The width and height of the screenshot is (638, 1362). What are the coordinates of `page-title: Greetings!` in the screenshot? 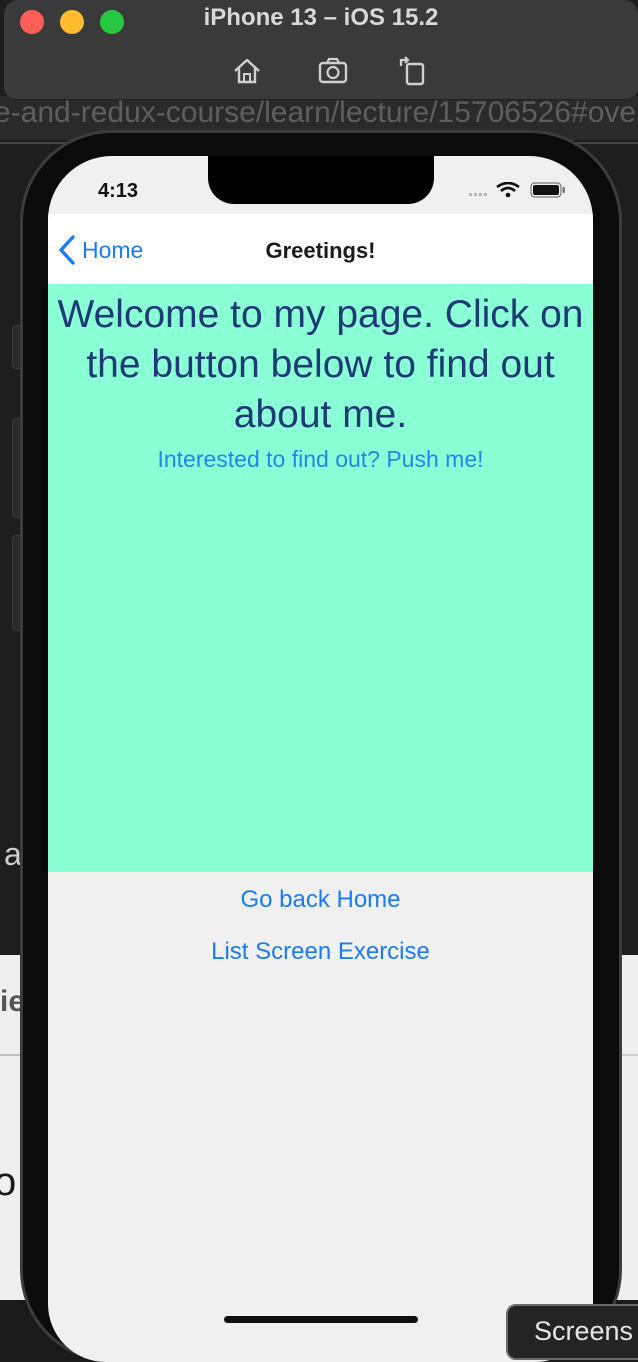 It's located at (320, 250).